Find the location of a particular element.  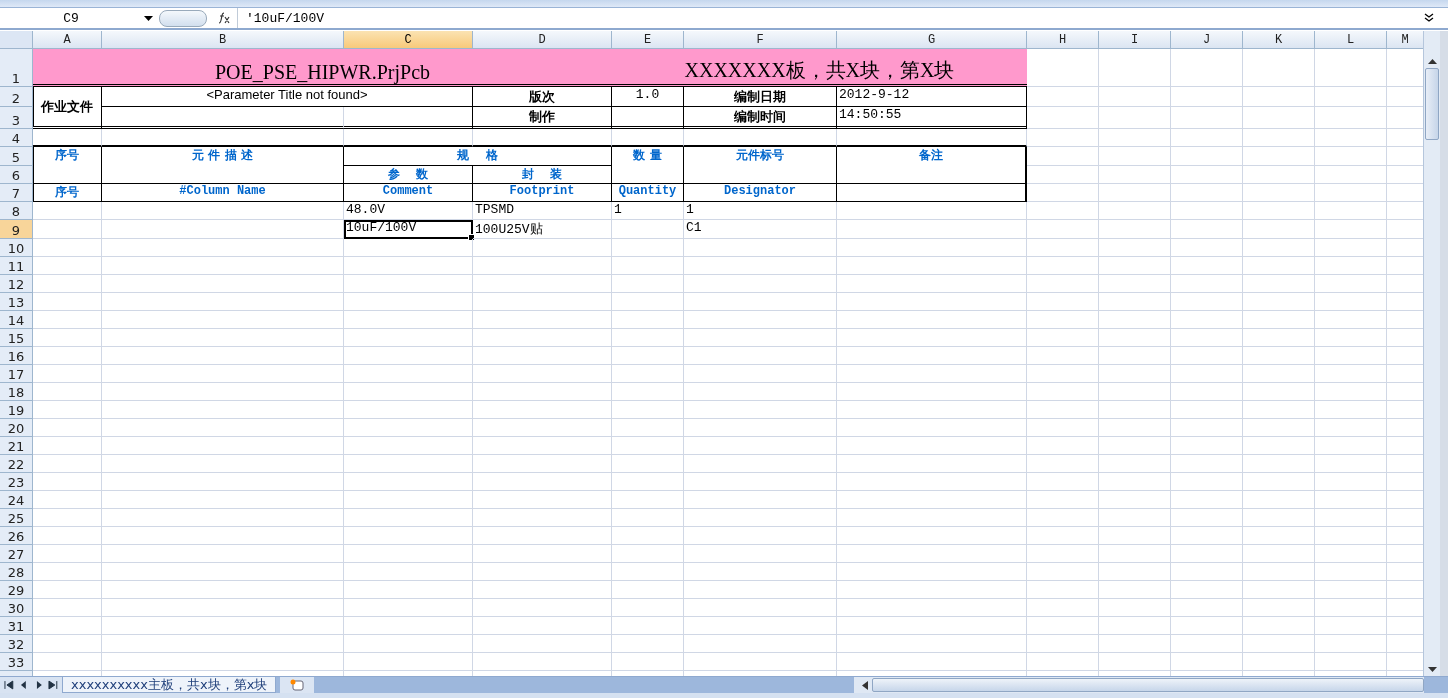

sheet-title: POE_PSE_HIPWR.PrjPcb is located at coordinates (322, 72).